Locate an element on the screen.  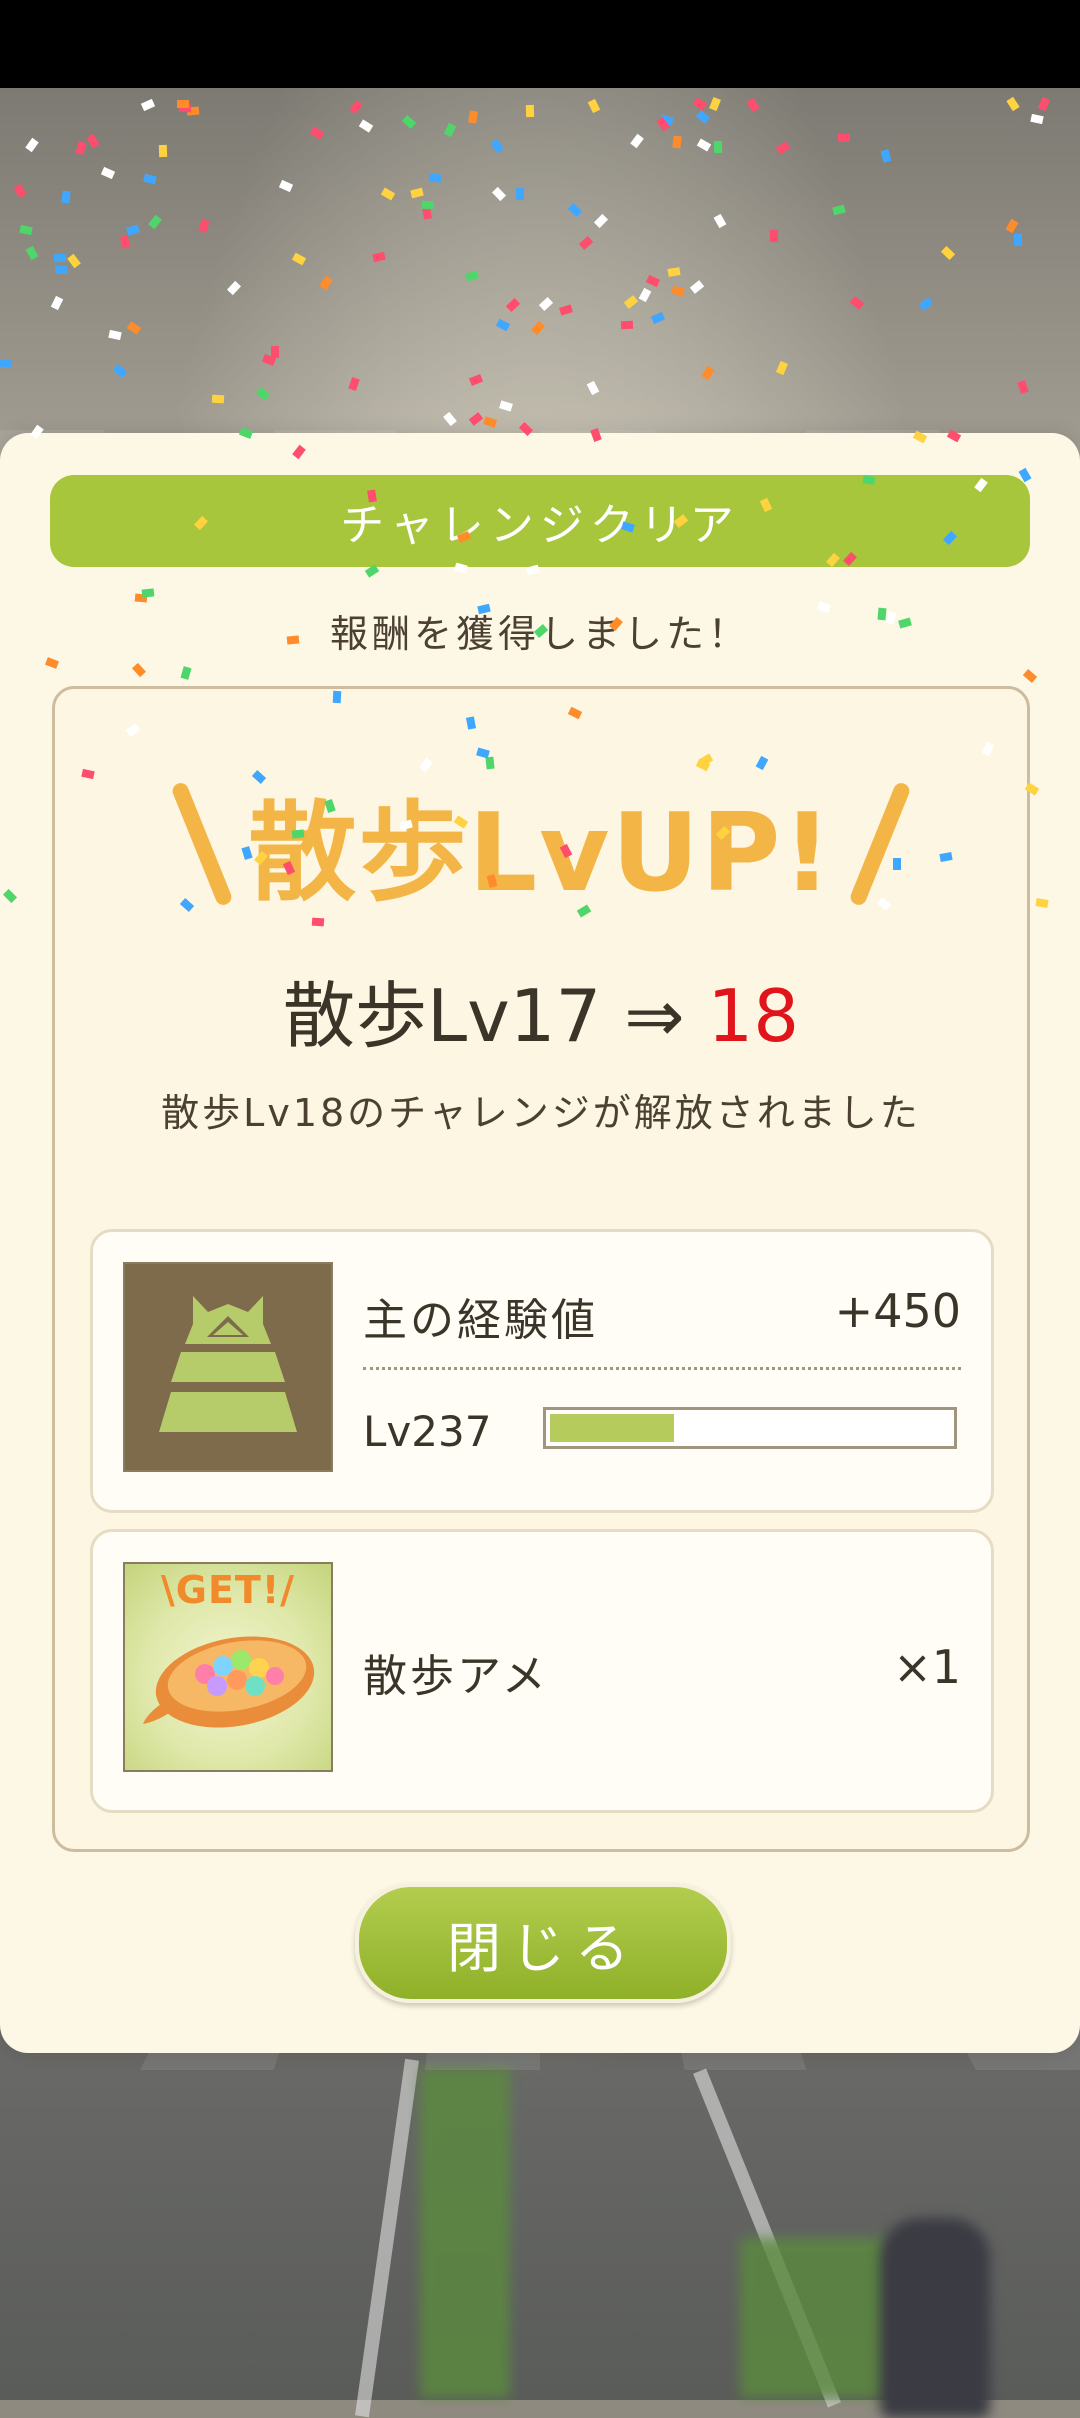
blurred-person is located at coordinates (935, 2318).